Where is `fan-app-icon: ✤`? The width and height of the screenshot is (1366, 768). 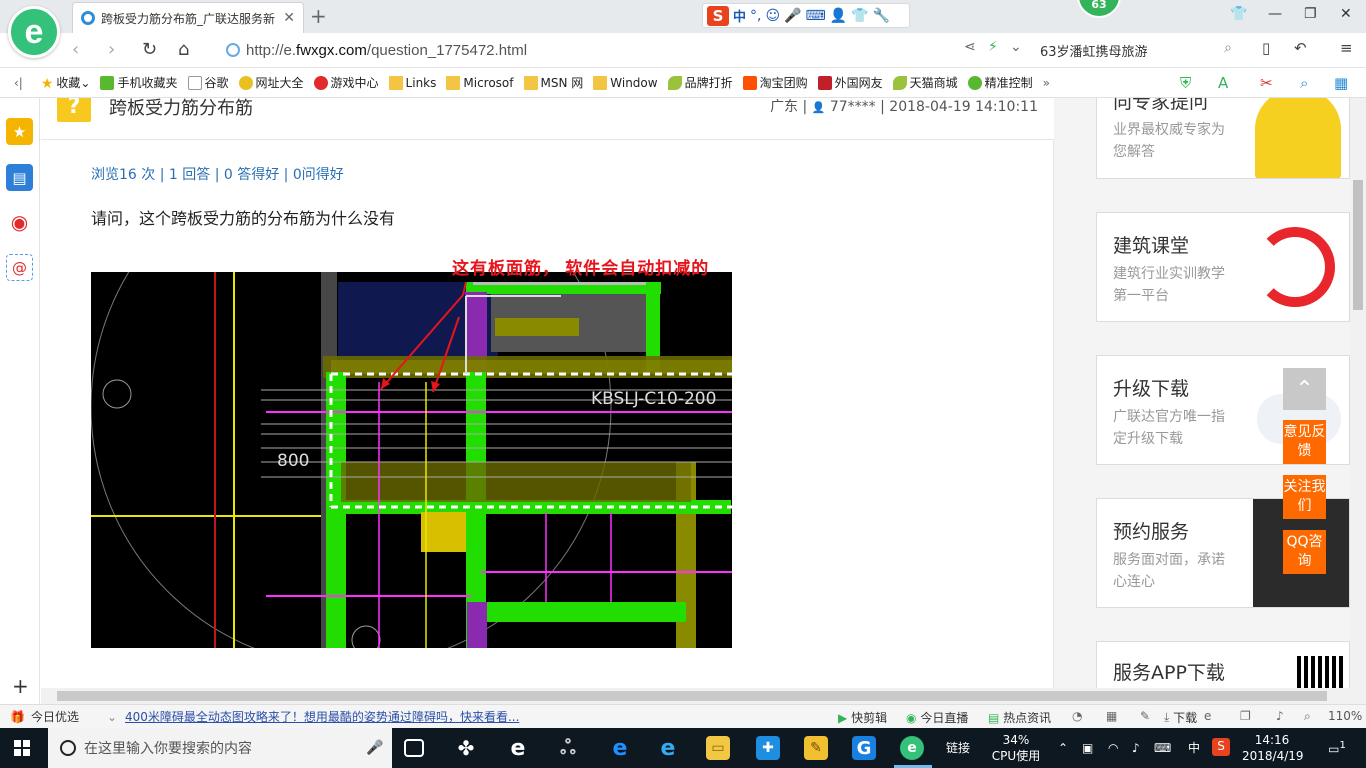 fan-app-icon: ✤ is located at coordinates (466, 748).